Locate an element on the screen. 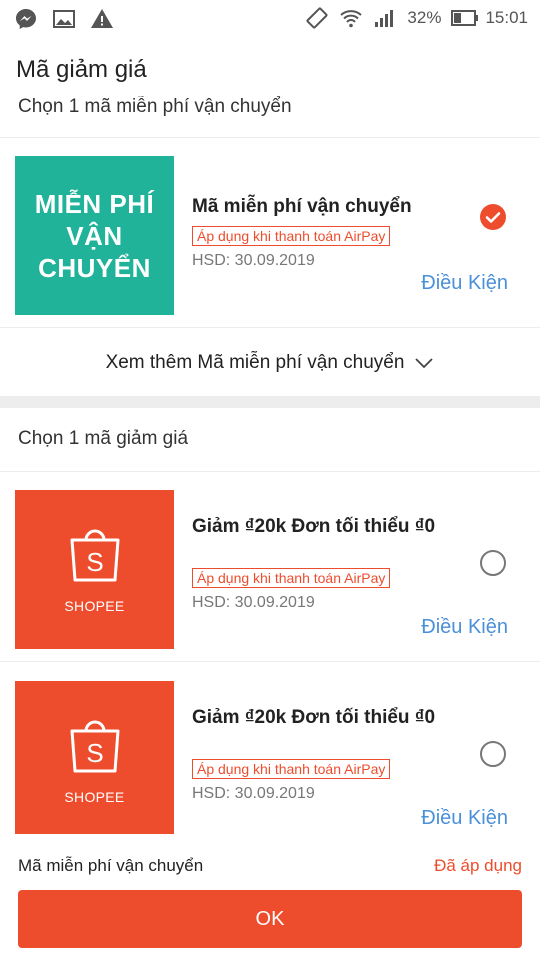 The width and height of the screenshot is (540, 960). see-more-label: Xem thêm Mã miễn phí vận chuyển is located at coordinates (255, 362).